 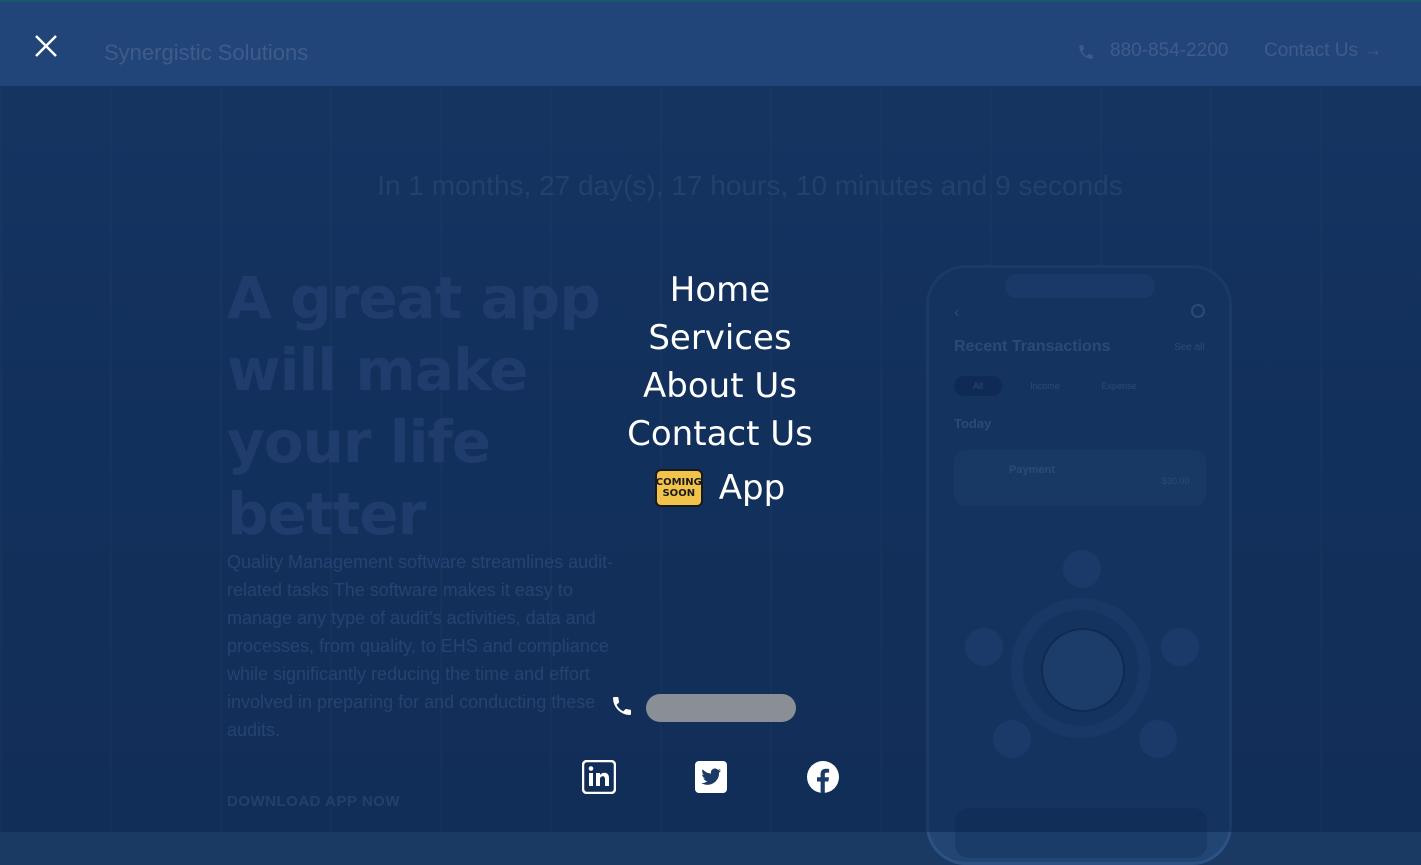 What do you see at coordinates (721, 708) in the screenshot?
I see `overlay-phone-number` at bounding box center [721, 708].